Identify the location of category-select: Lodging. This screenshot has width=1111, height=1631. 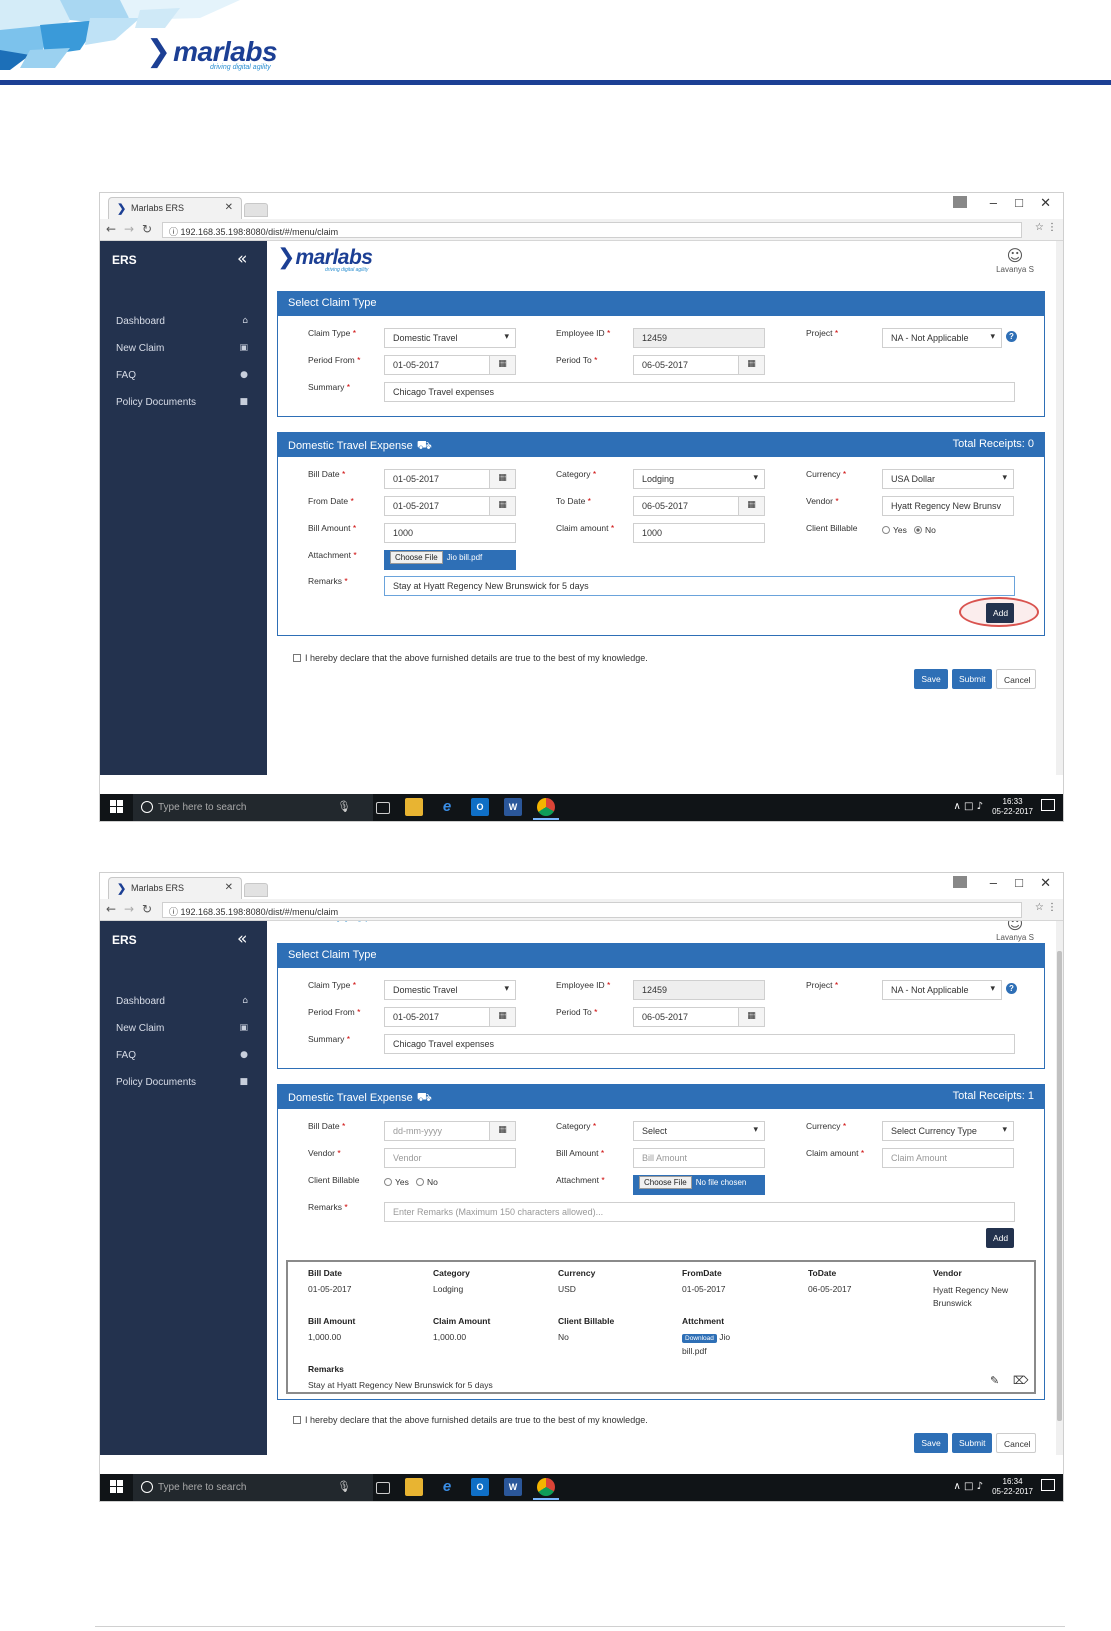
(699, 479).